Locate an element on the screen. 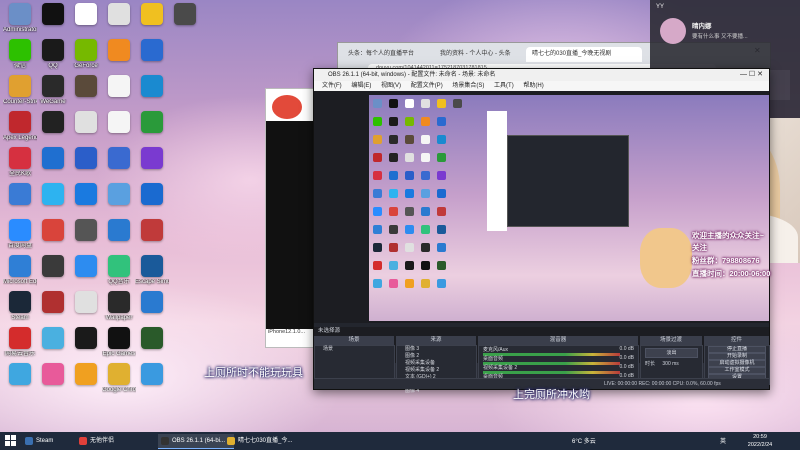  control-button: 开始录制 is located at coordinates (737, 356).